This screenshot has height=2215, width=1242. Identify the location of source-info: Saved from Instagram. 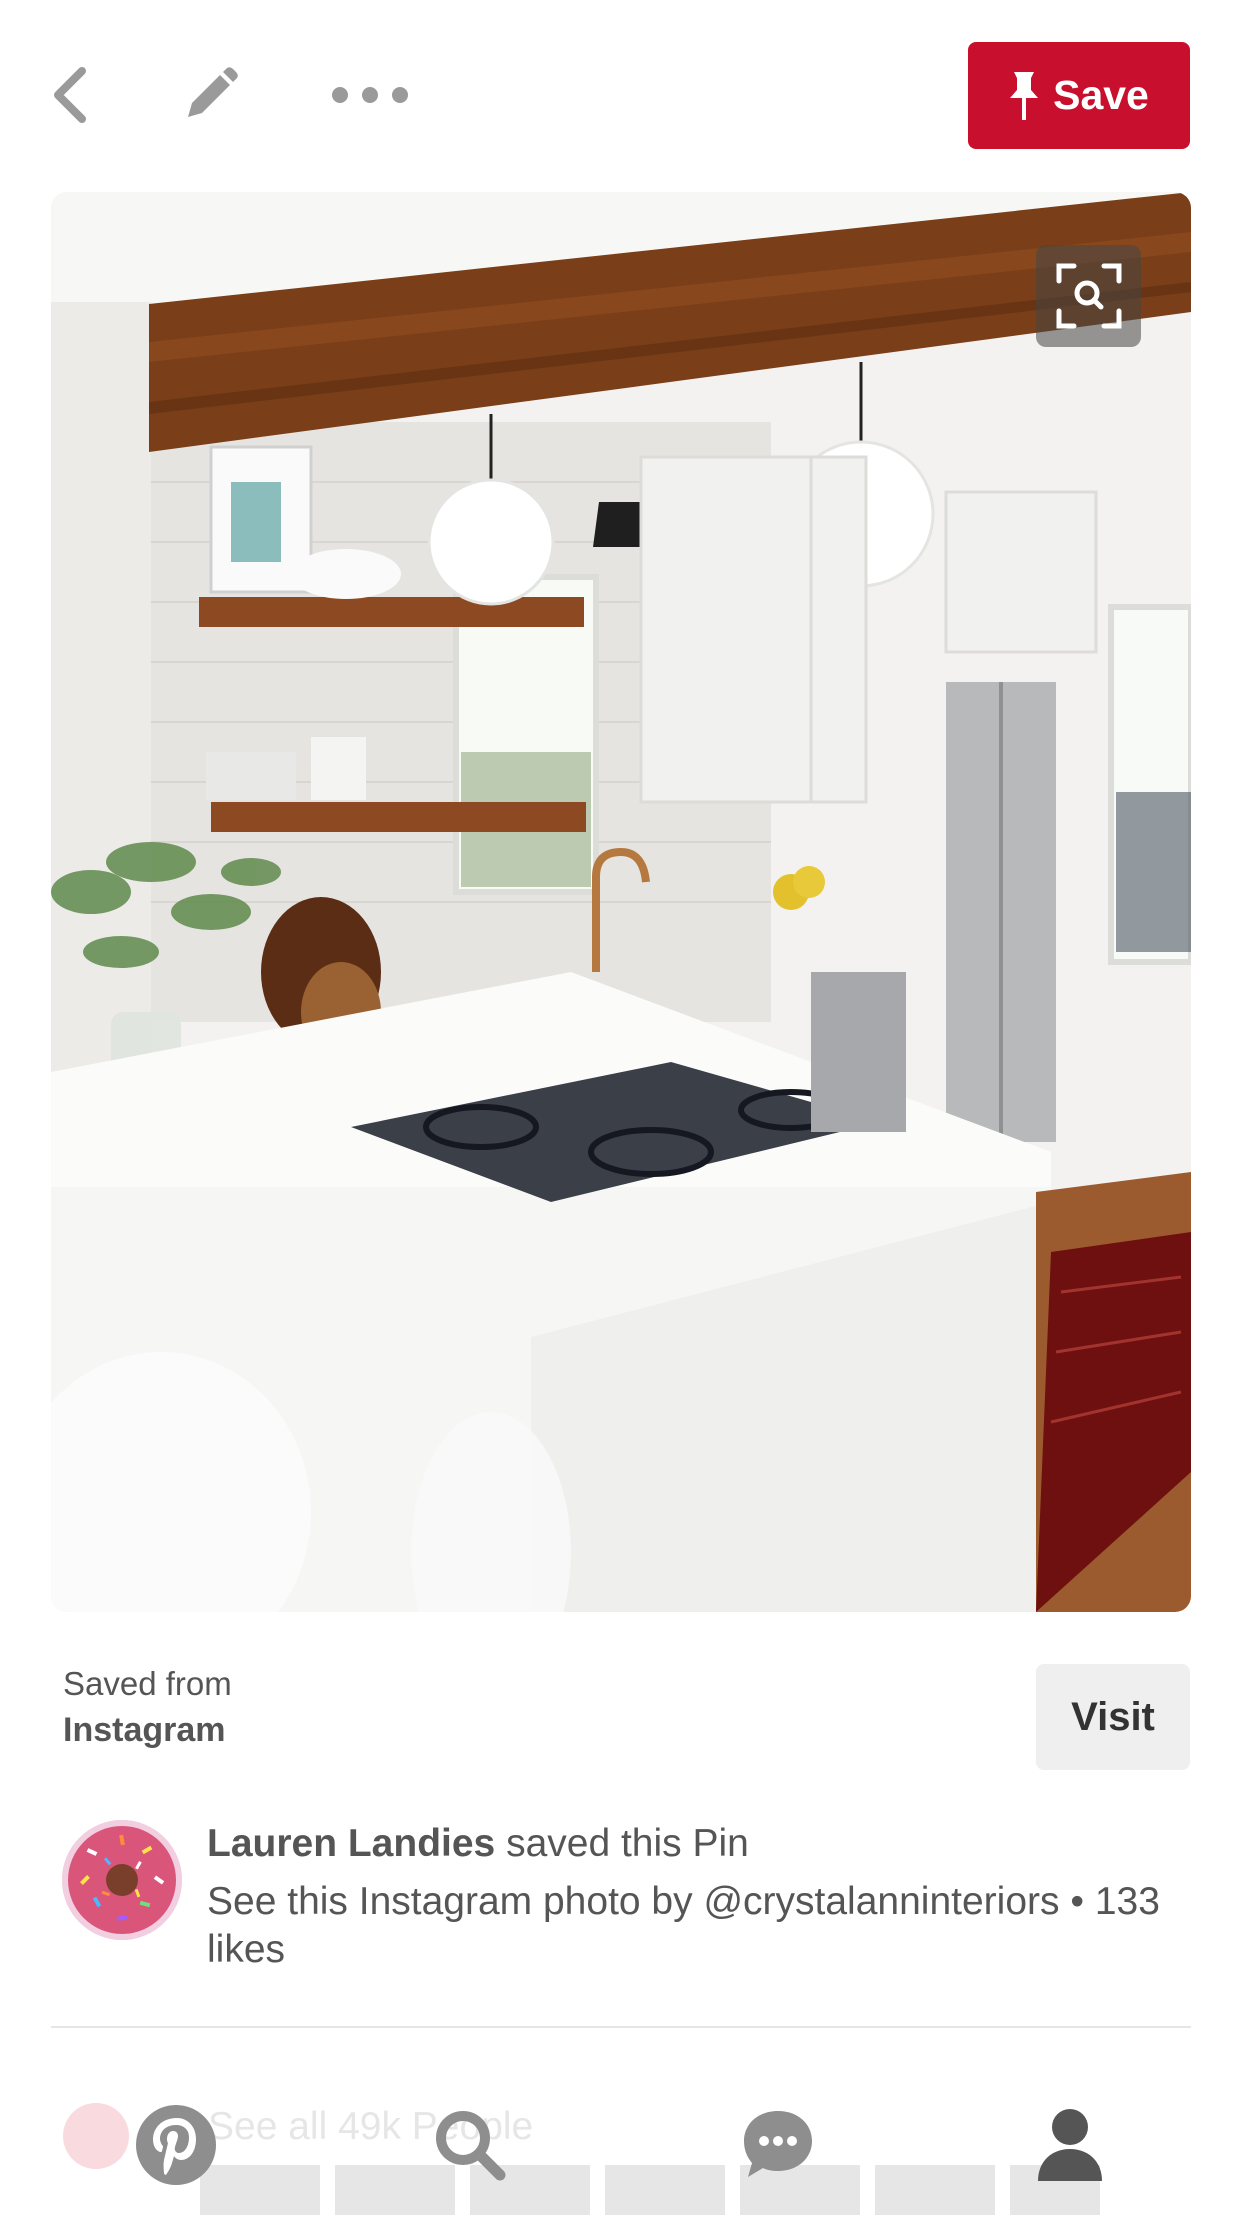
(147, 1707).